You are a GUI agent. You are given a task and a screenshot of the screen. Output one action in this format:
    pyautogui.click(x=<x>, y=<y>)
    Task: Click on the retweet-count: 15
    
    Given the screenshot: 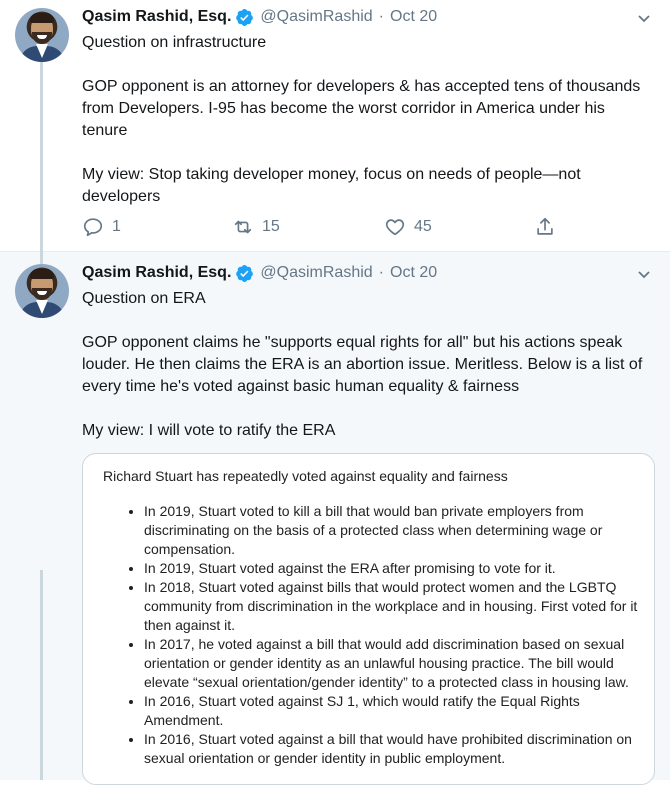 What is the action you would take?
    pyautogui.click(x=271, y=226)
    